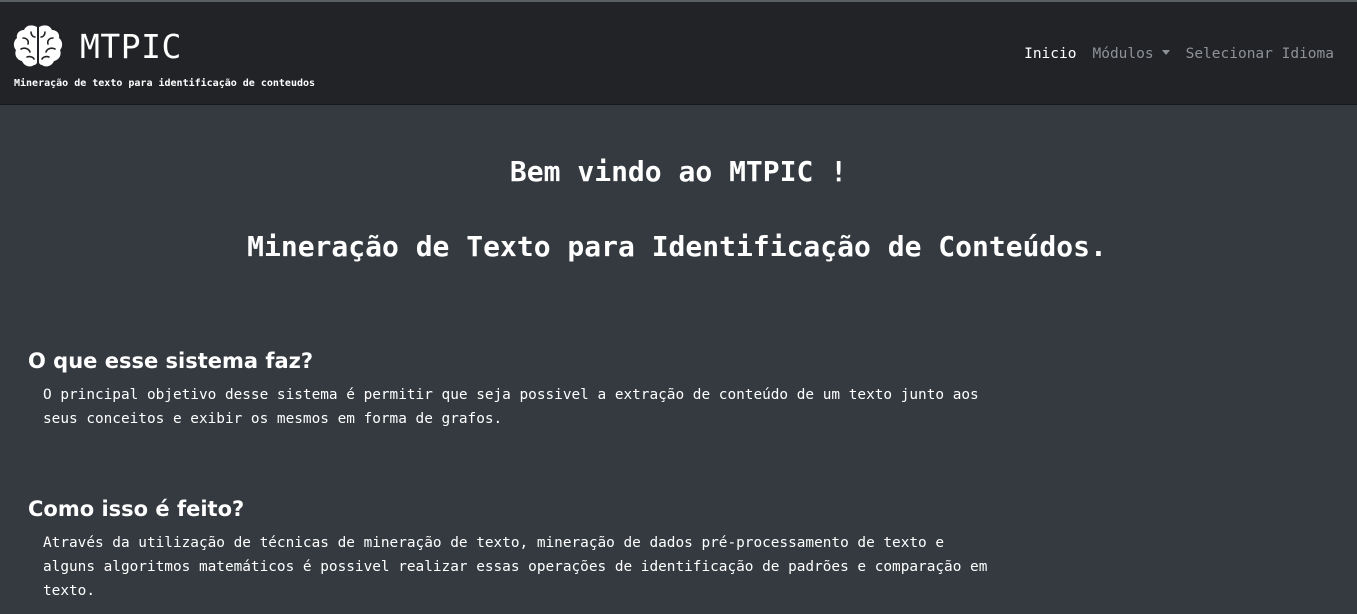 The image size is (1357, 614). I want to click on brain-icon, so click(38, 46).